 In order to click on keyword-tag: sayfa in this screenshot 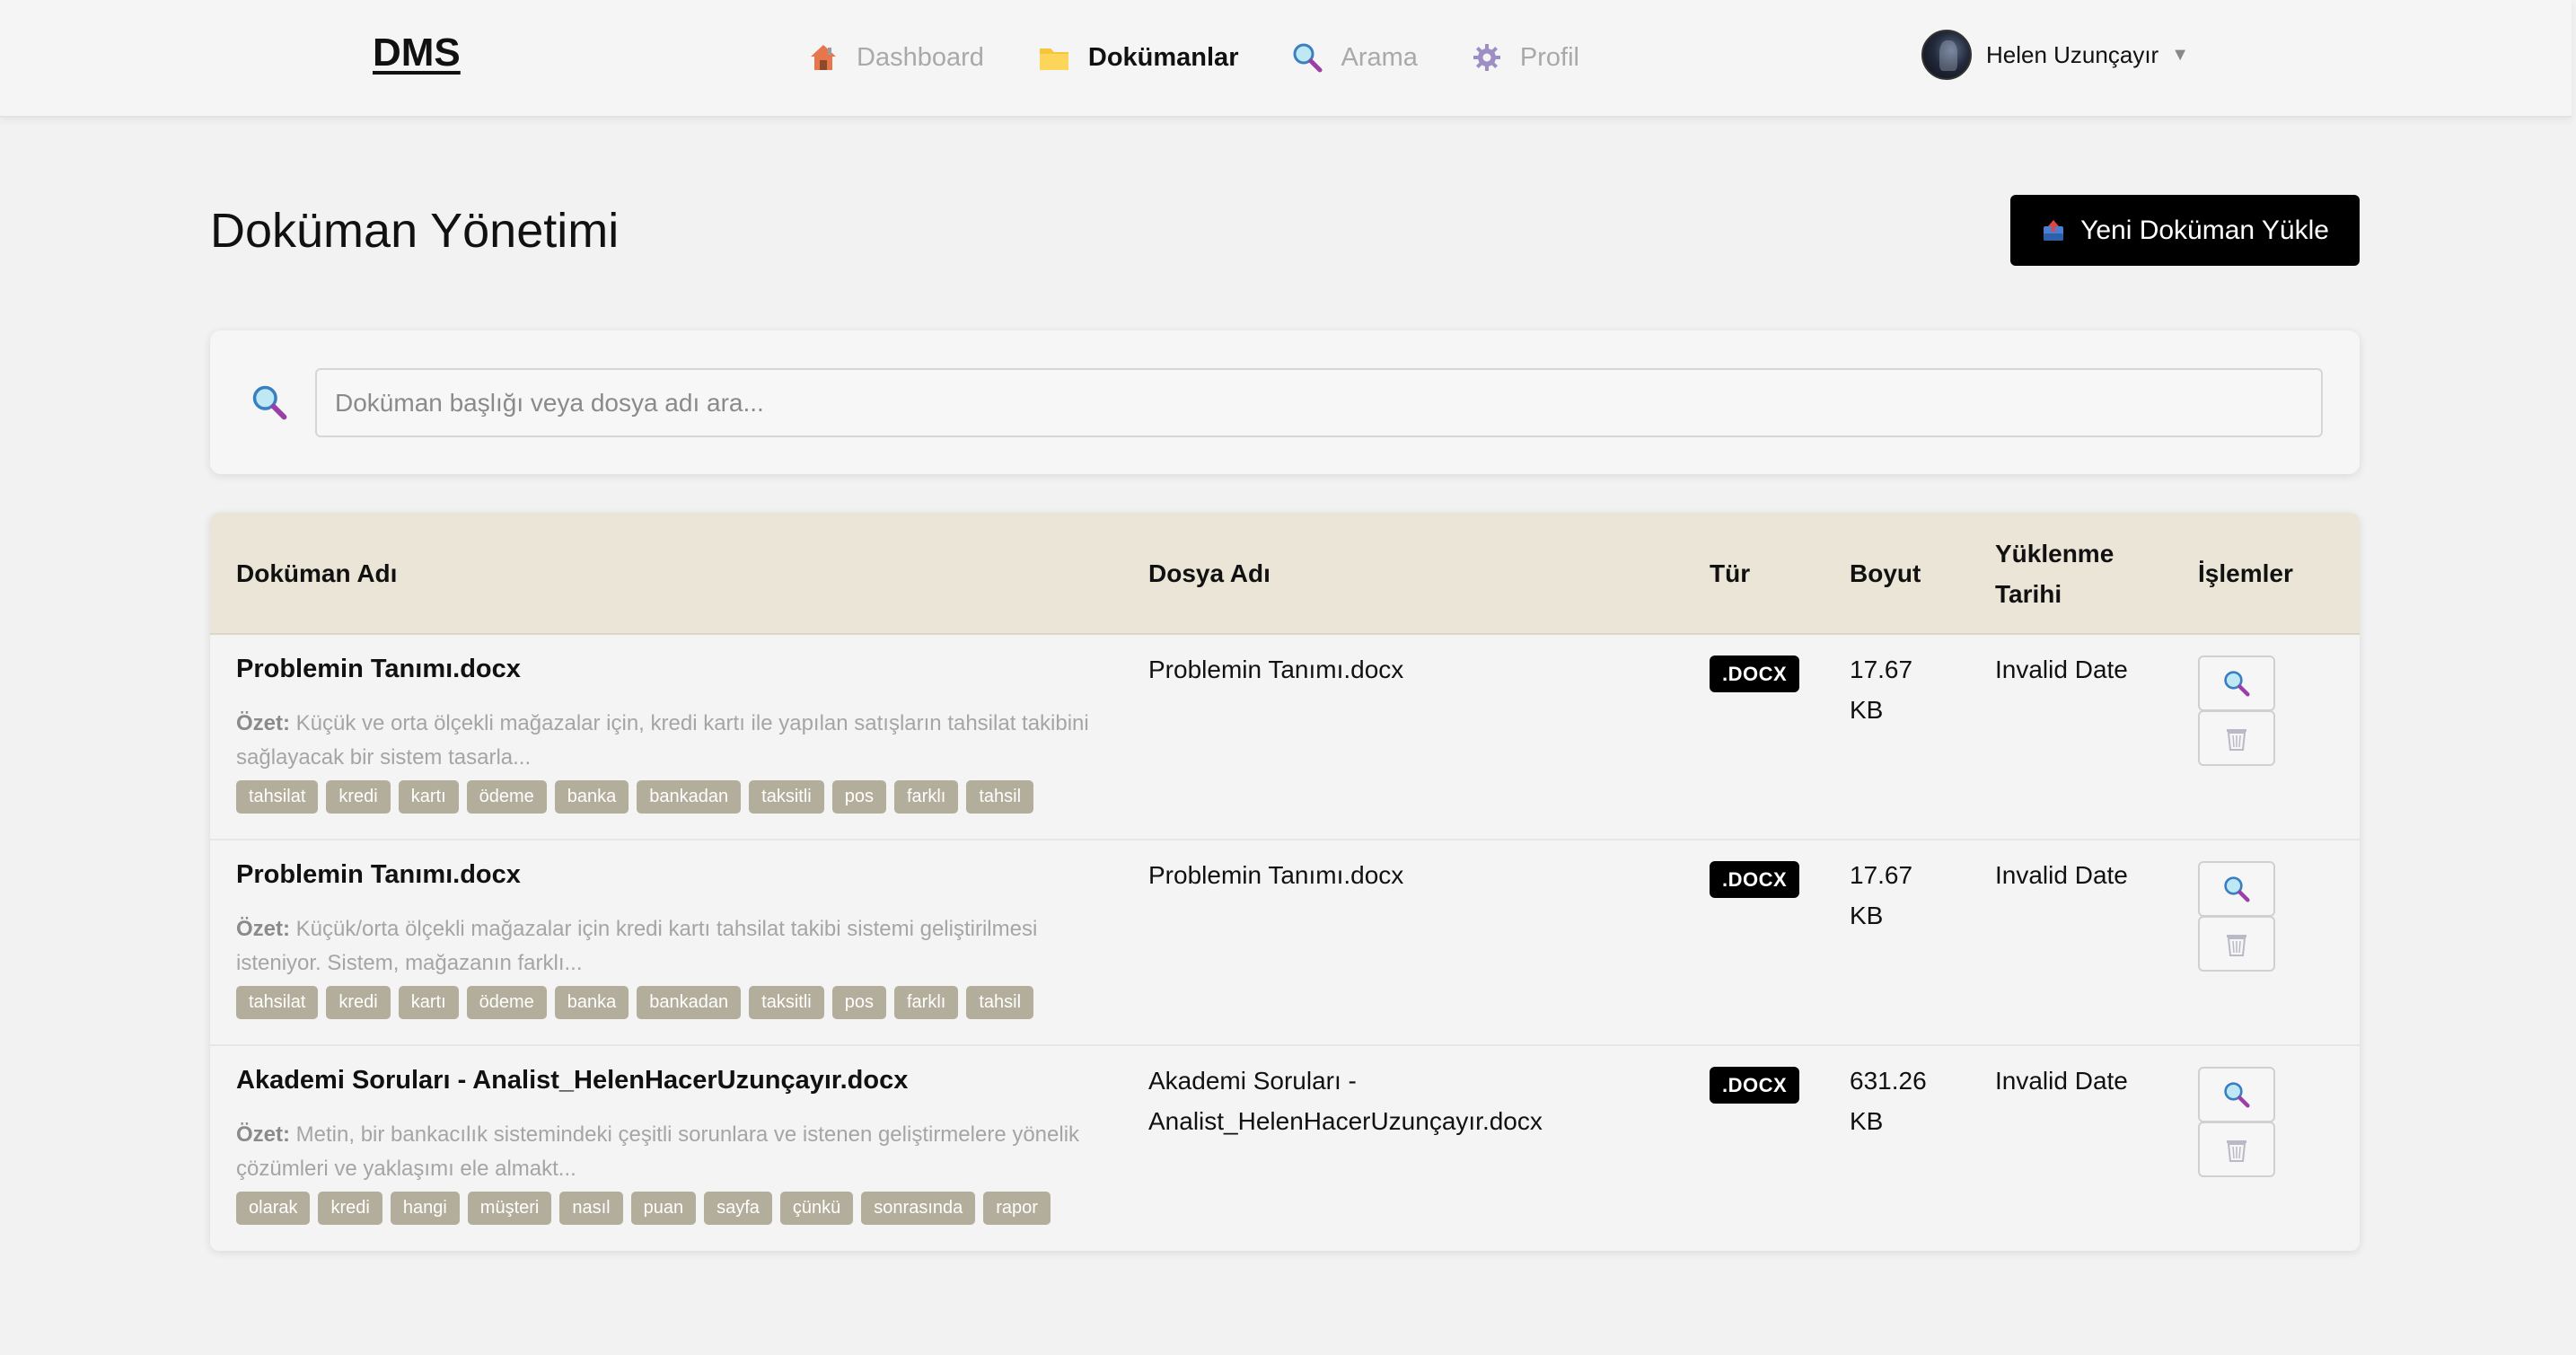, I will do `click(738, 1209)`.